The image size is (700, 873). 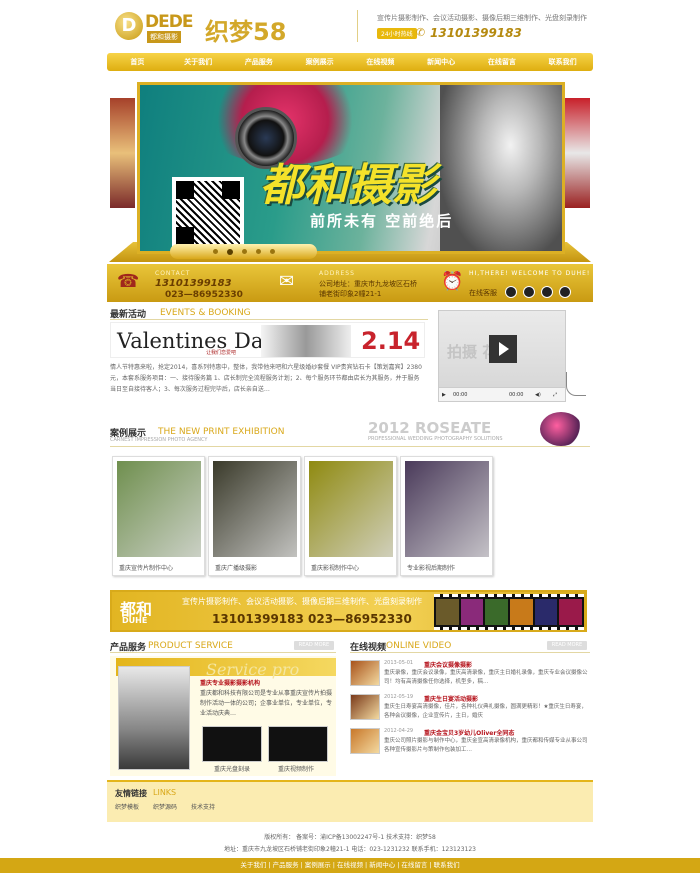 I want to click on videos-more-button: READ MORE, so click(x=567, y=645).